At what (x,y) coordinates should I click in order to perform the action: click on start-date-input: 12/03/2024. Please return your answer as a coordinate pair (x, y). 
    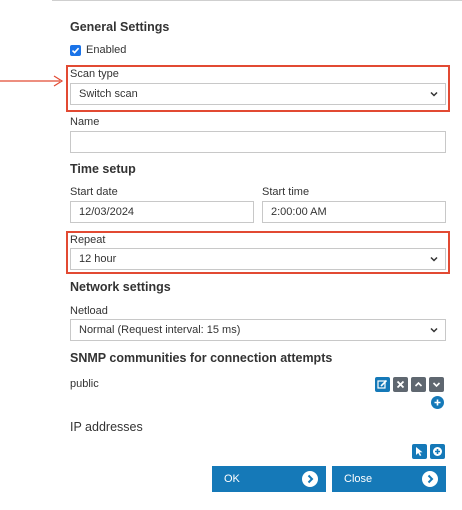
    Looking at the image, I should click on (162, 212).